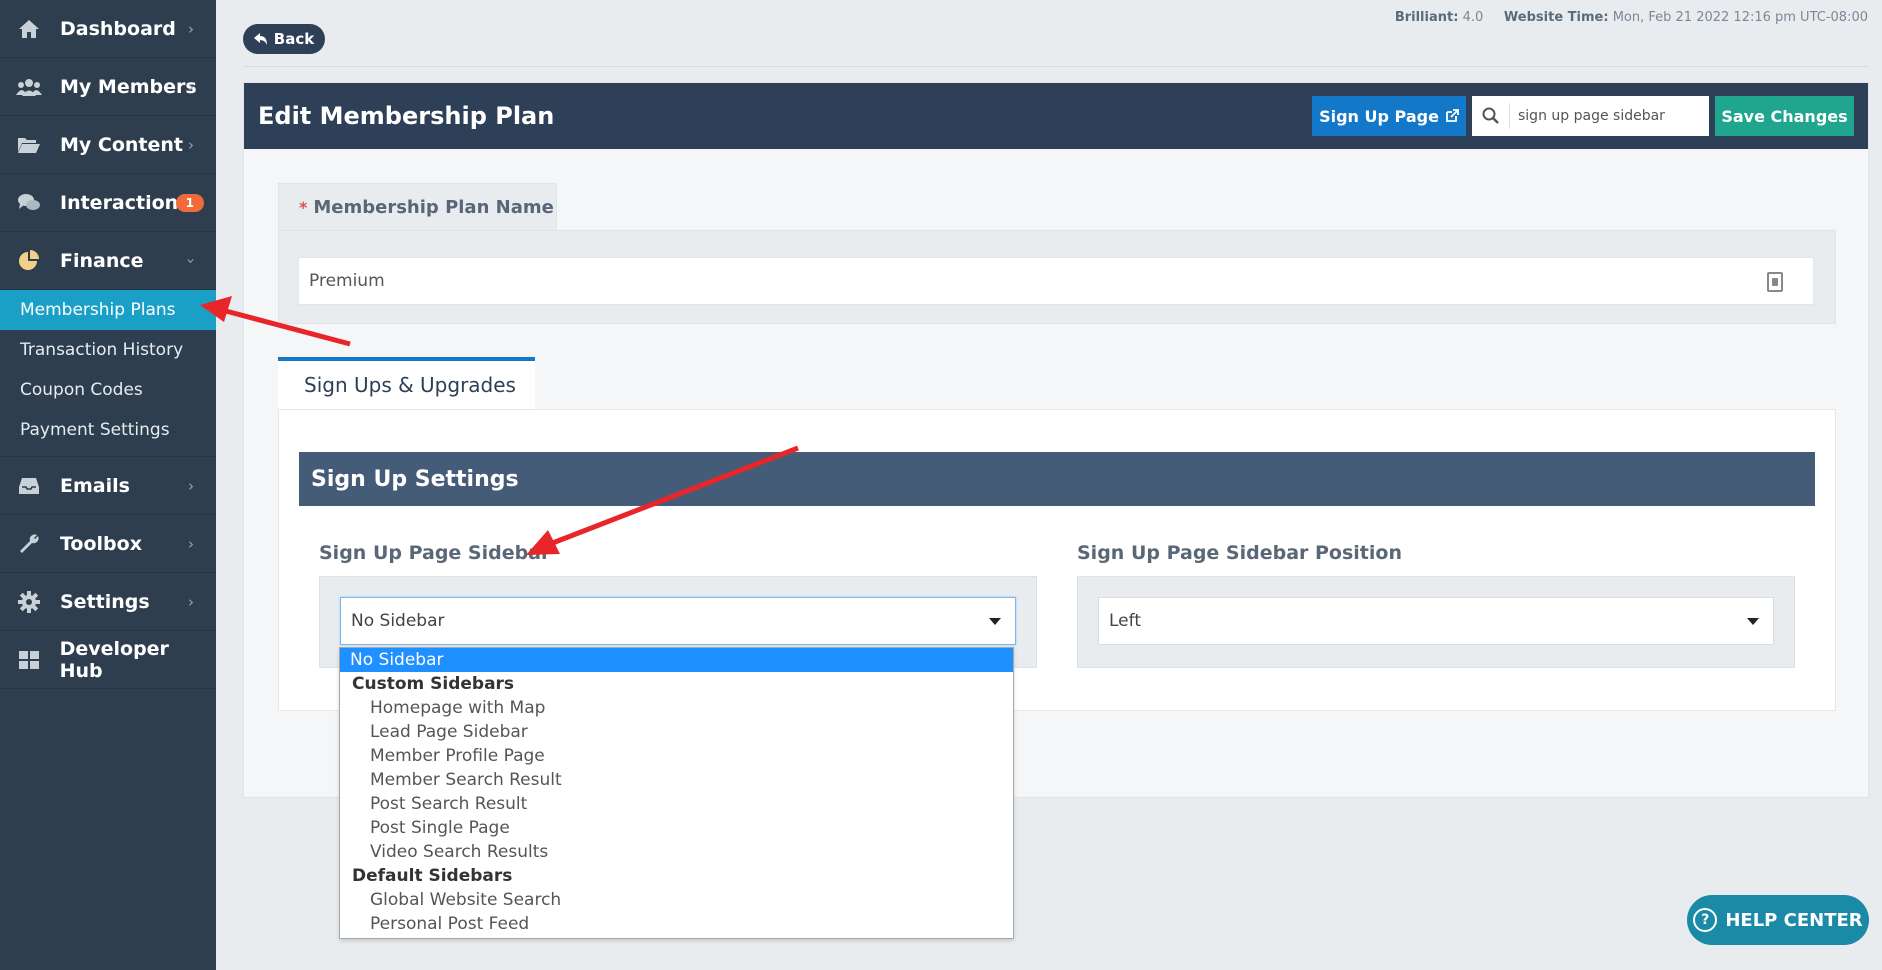 The width and height of the screenshot is (1882, 970). I want to click on save-changes-button: Save Changes, so click(1784, 116).